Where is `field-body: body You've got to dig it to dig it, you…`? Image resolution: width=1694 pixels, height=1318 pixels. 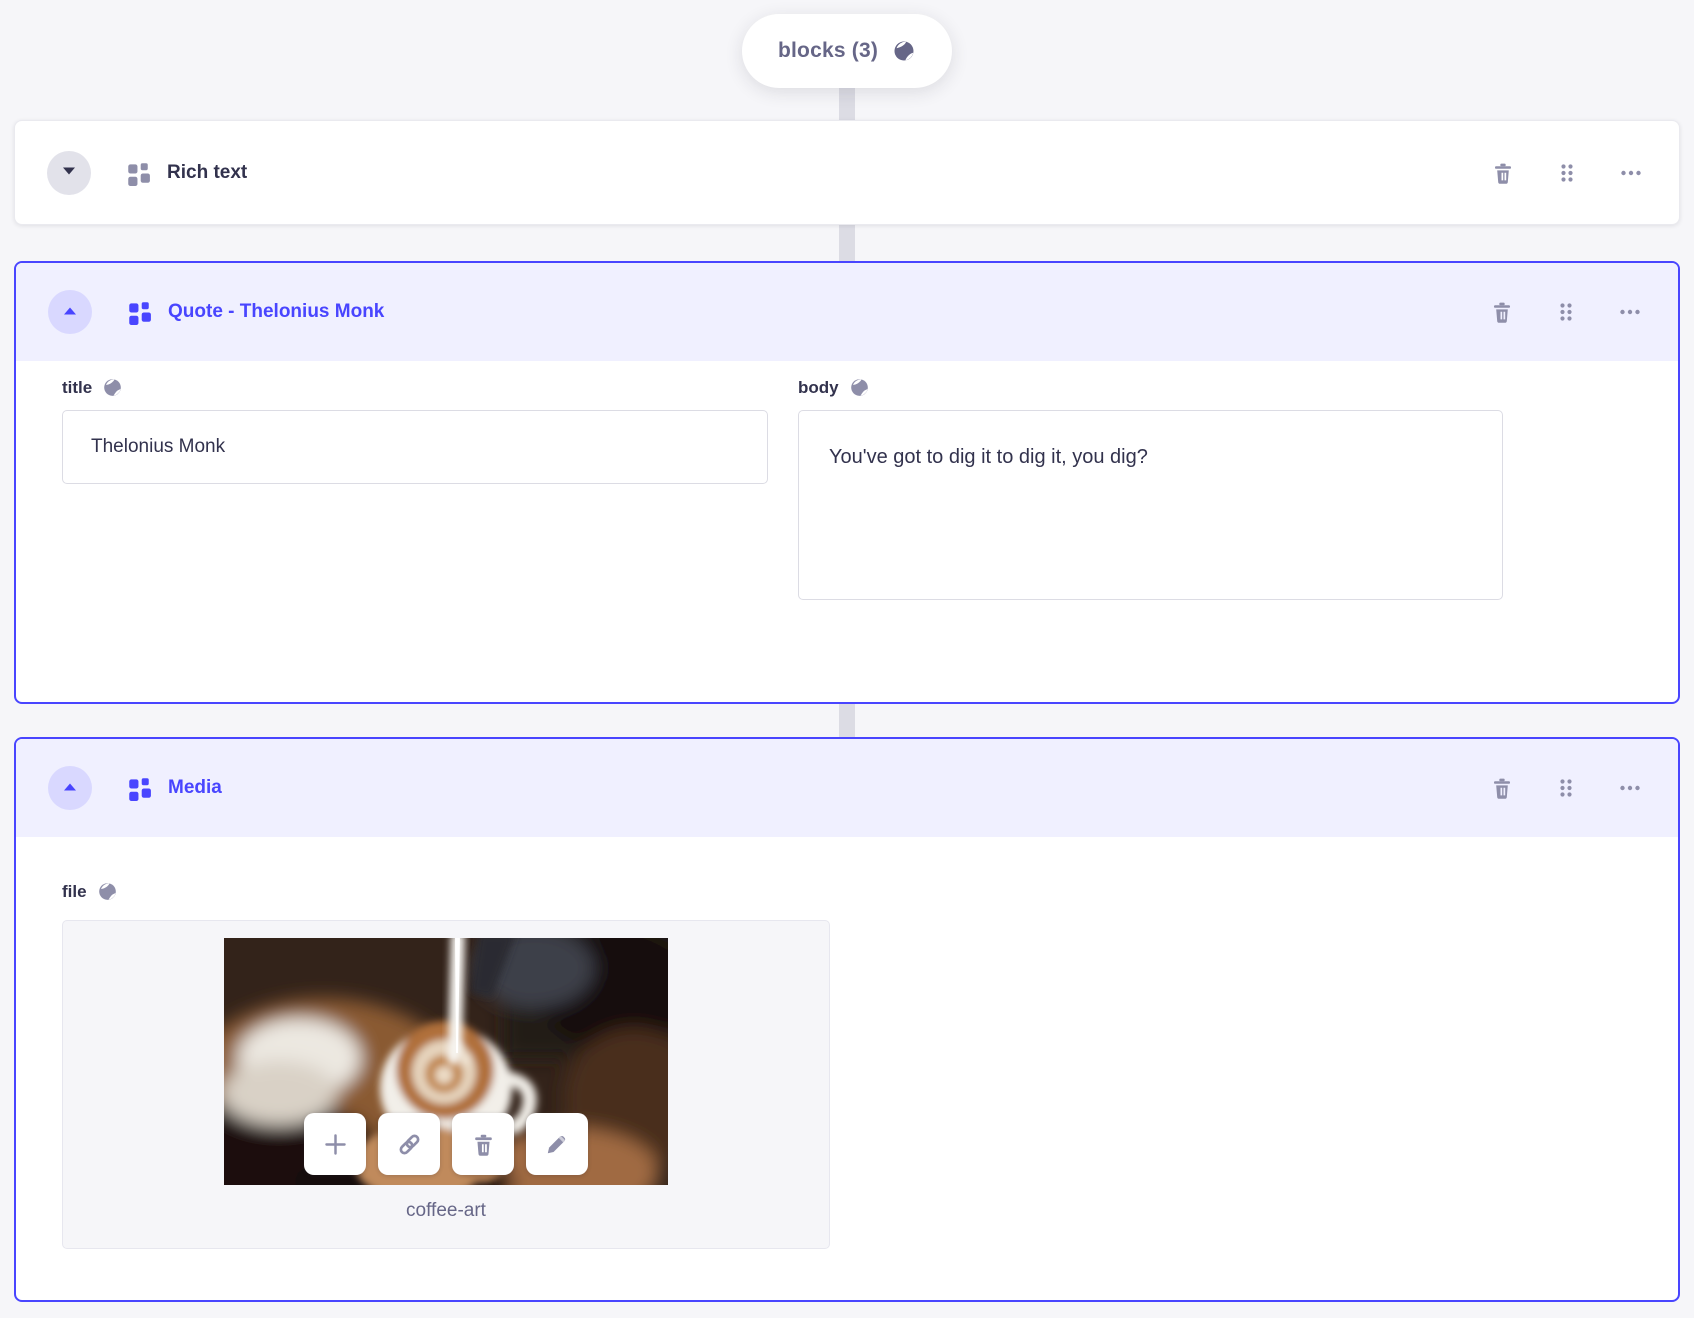
field-body: body You've got to dig it to dig it, you… is located at coordinates (1150, 491).